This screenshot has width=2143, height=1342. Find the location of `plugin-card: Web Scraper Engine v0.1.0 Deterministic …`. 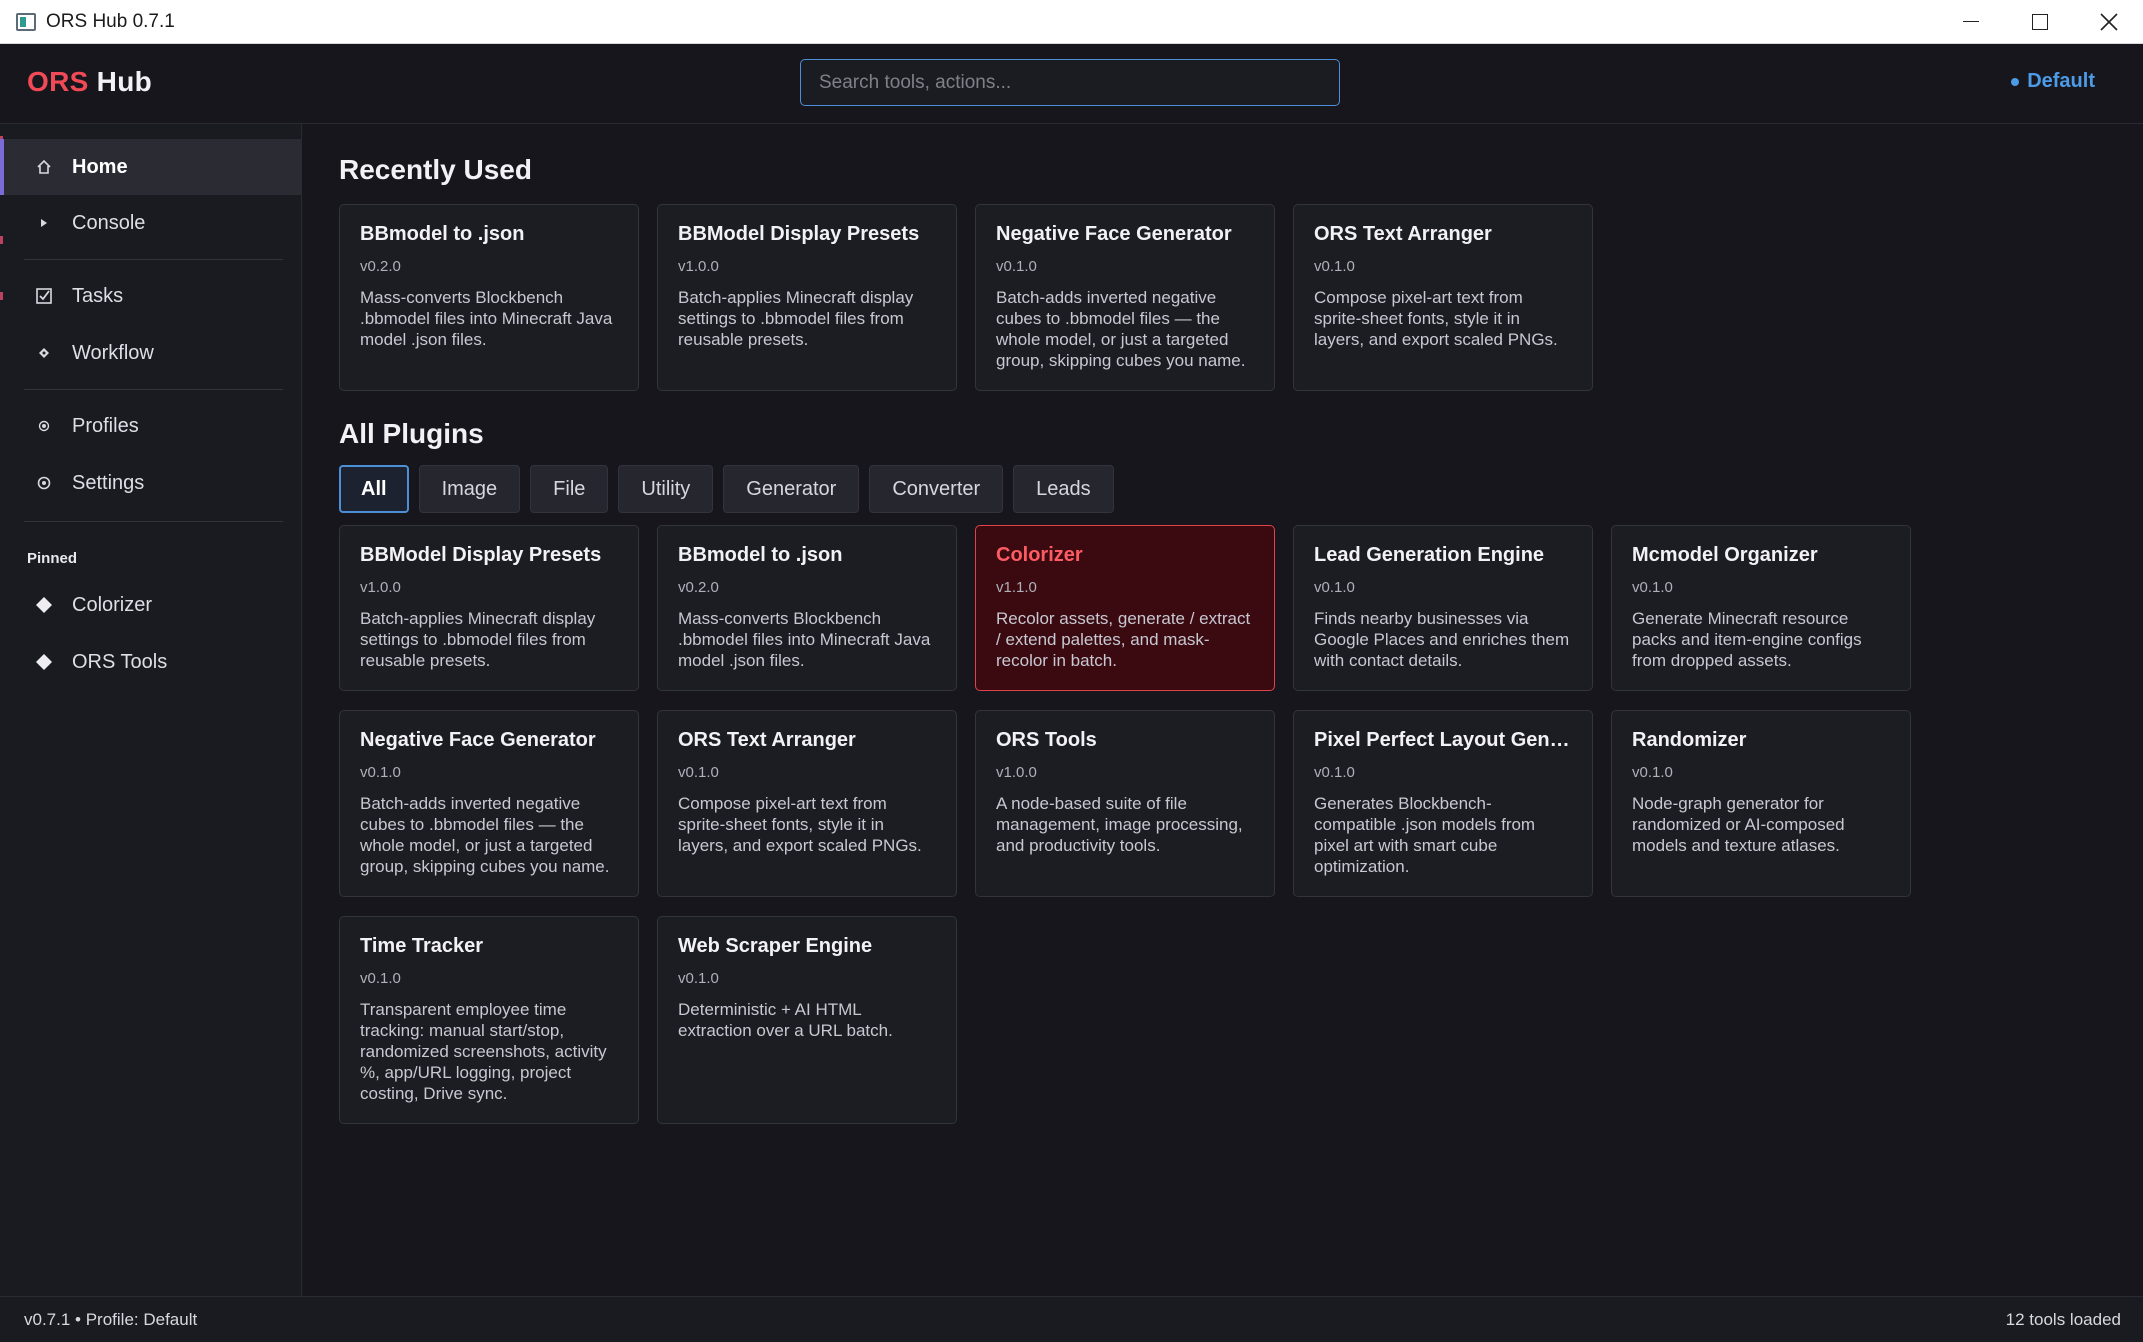

plugin-card: Web Scraper Engine v0.1.0 Deterministic … is located at coordinates (807, 1020).